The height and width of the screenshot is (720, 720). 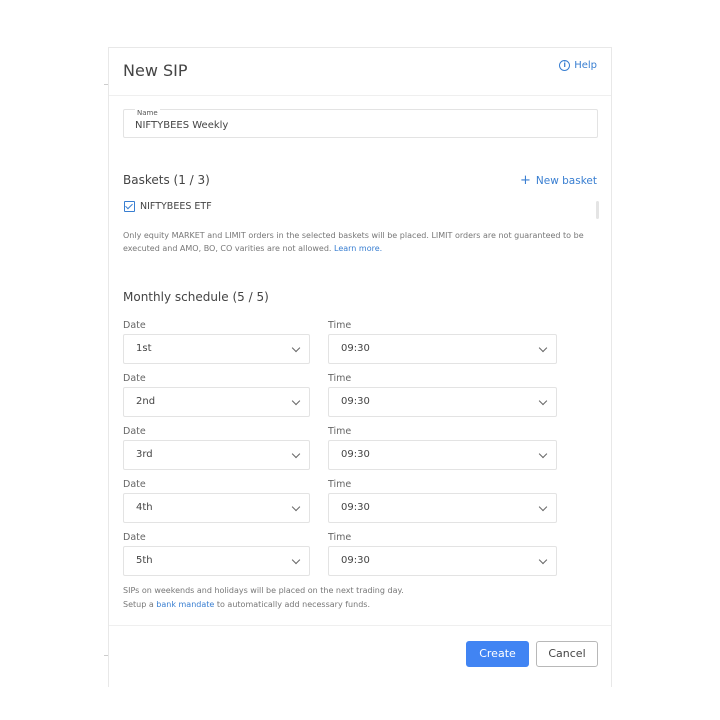 What do you see at coordinates (360, 625) in the screenshot?
I see `footer-divider` at bounding box center [360, 625].